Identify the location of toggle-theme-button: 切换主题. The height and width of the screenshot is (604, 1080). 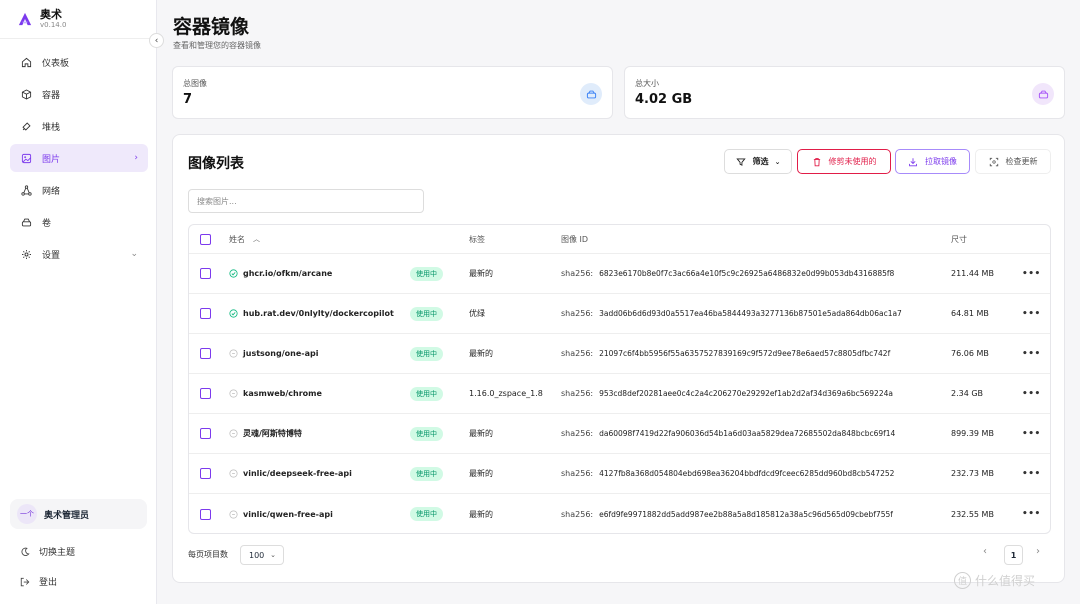
(47, 551).